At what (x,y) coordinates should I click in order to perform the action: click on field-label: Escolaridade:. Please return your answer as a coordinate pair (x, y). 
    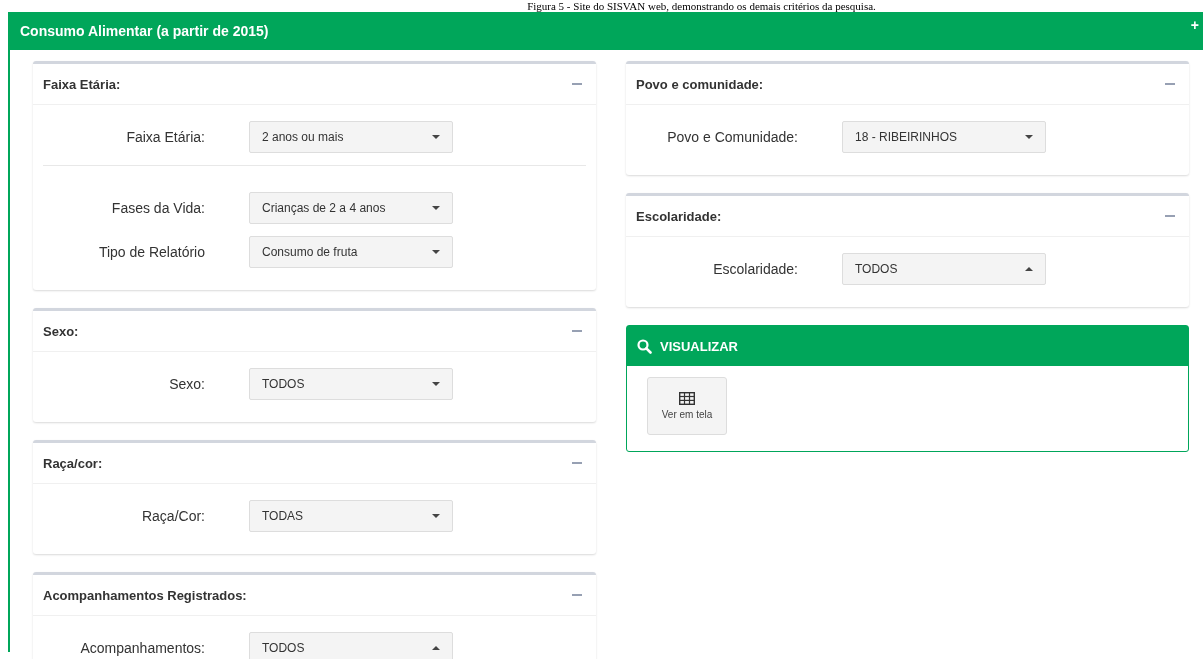
    Looking at the image, I should click on (755, 269).